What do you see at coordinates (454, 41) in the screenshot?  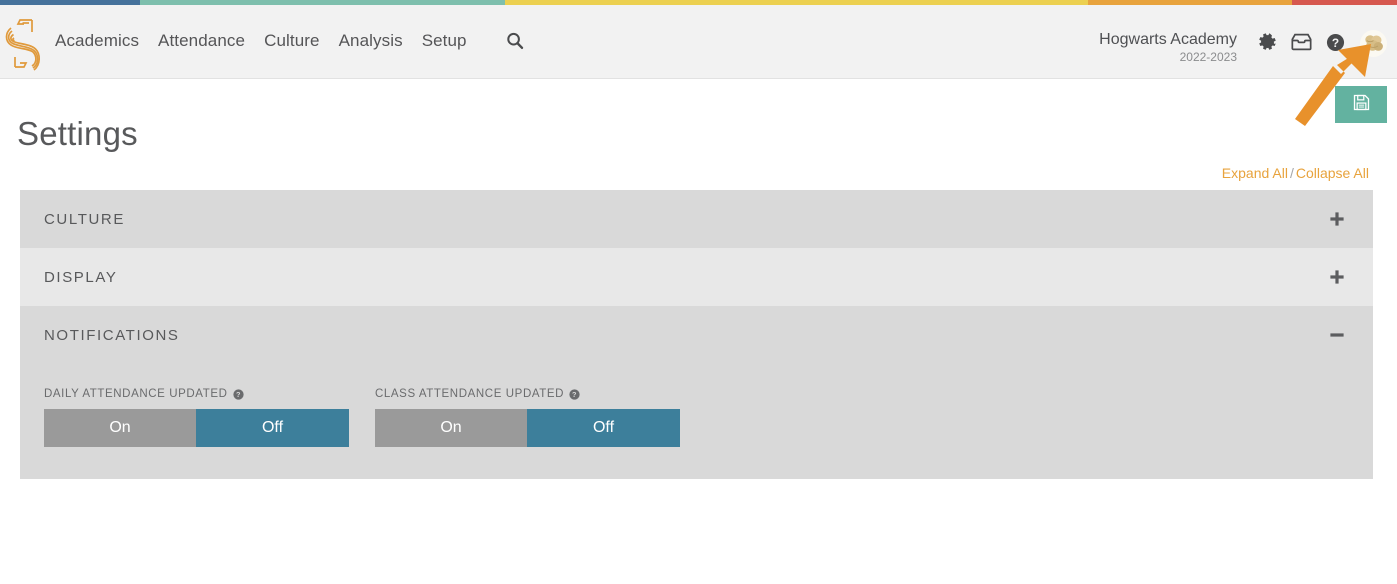 I see `nav-item-setup: Setup` at bounding box center [454, 41].